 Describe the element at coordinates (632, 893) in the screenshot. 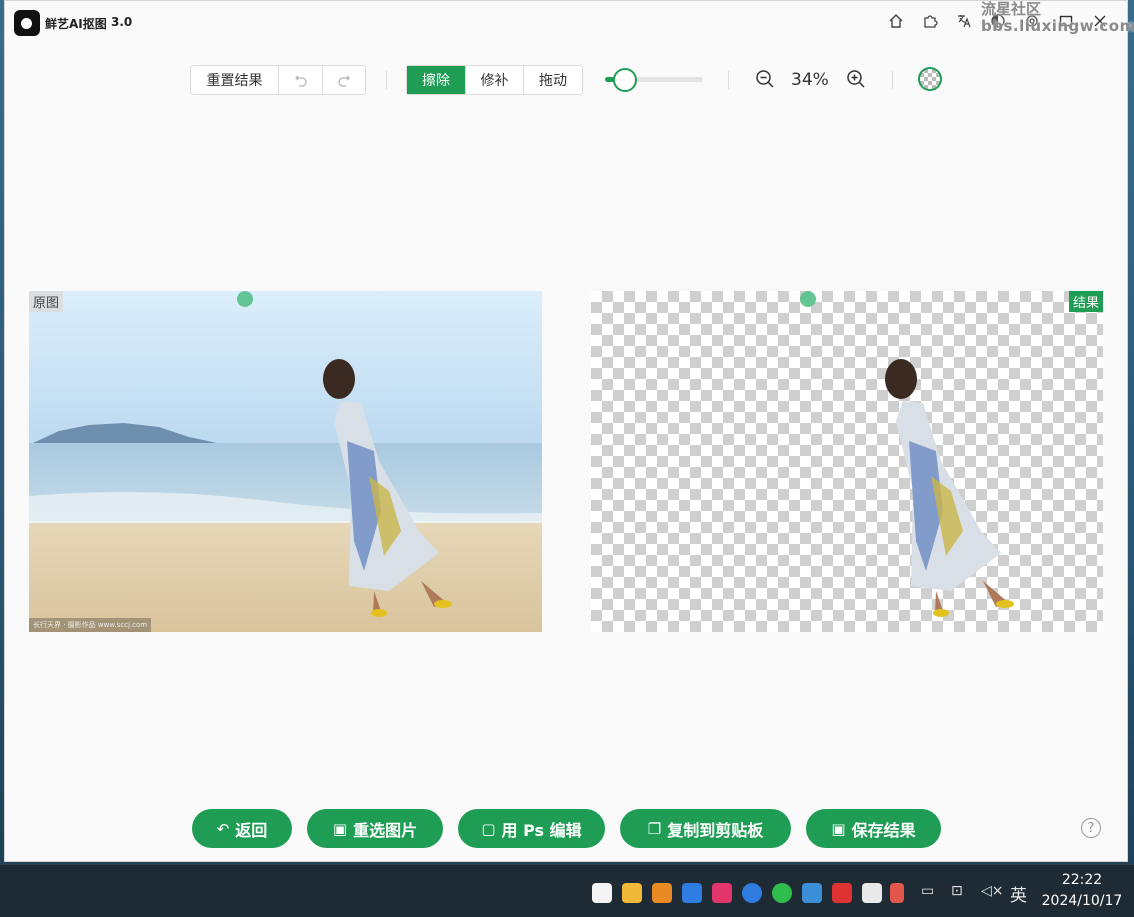

I see `folder-icon` at that location.